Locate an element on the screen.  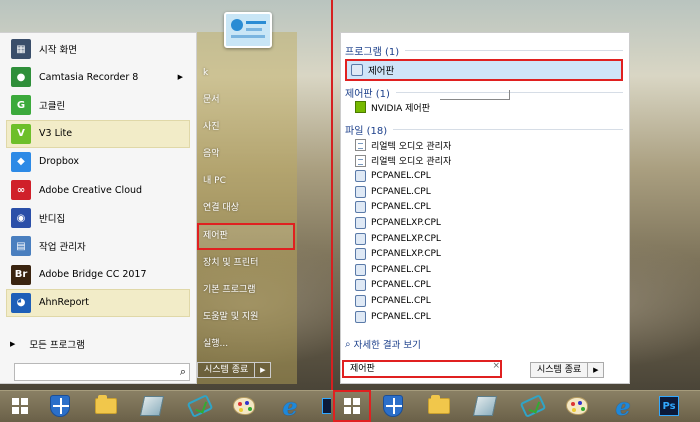
nvidia-icon is located at coordinates (360, 107).